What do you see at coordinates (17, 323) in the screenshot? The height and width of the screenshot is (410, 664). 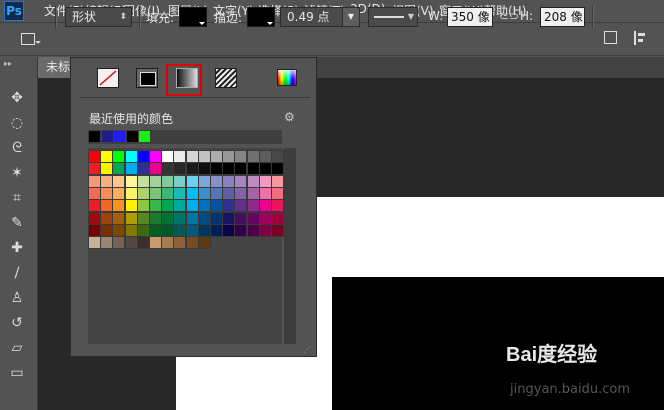 I see `history-brush-tool-icon: ↺` at bounding box center [17, 323].